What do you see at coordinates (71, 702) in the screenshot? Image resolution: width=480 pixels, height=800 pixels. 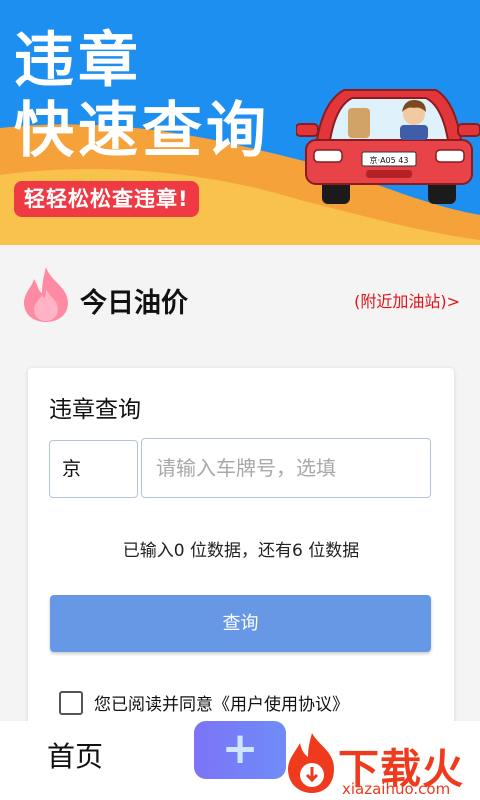 I see `agreement-checkbox` at bounding box center [71, 702].